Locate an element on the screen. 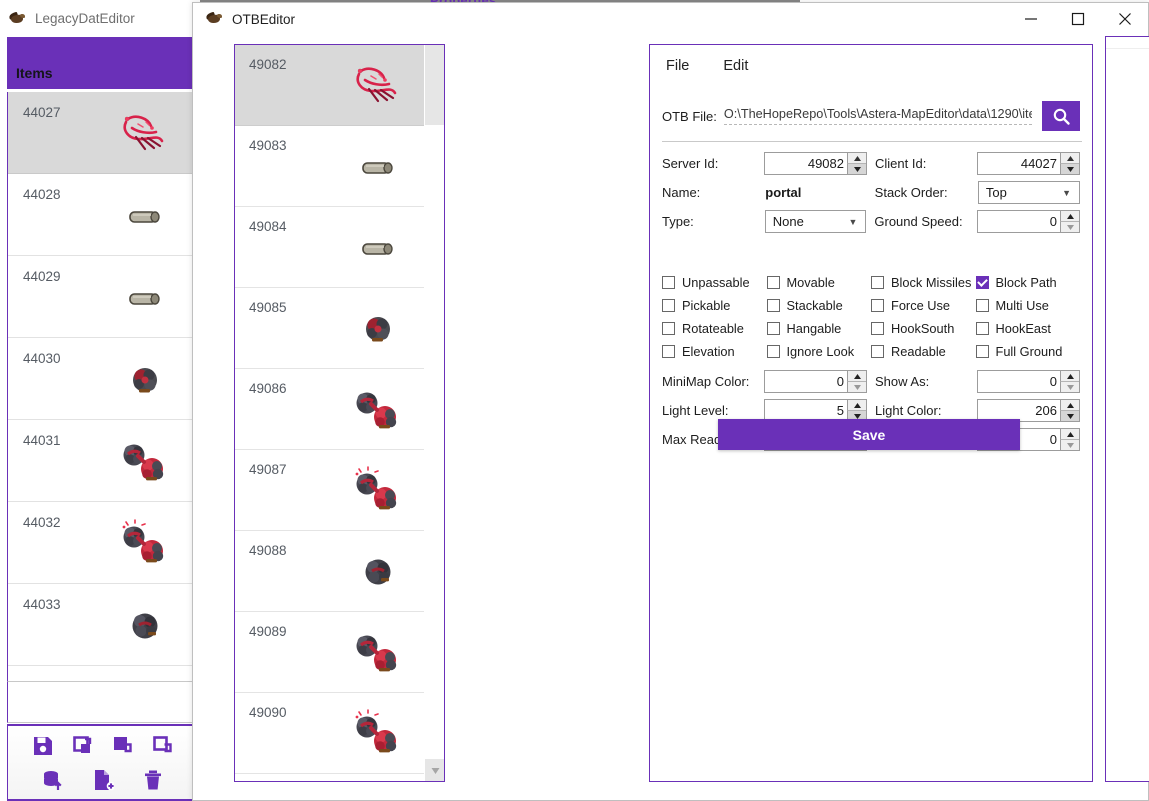 This screenshot has height=801, width=1149. checkbox-full-ground: Full Ground is located at coordinates (1028, 351).